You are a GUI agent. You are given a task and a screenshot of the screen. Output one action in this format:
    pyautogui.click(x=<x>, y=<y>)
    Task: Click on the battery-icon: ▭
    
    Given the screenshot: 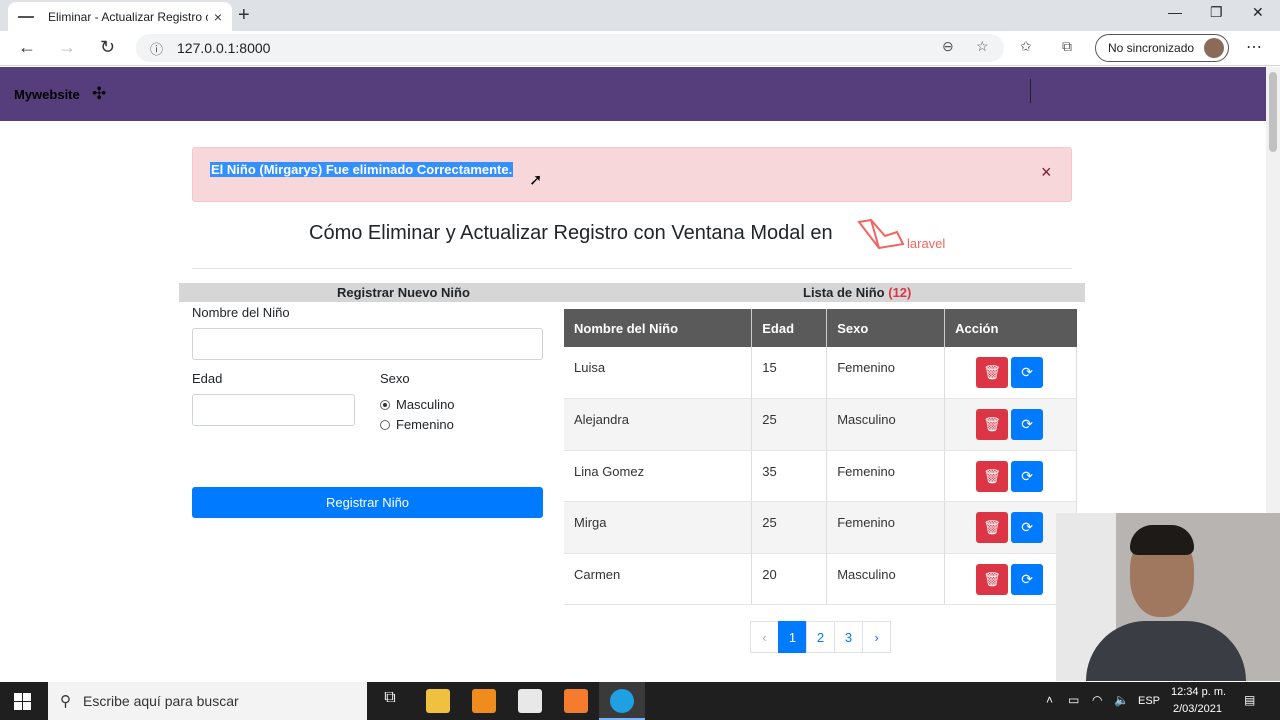 What is the action you would take?
    pyautogui.click(x=1073, y=700)
    